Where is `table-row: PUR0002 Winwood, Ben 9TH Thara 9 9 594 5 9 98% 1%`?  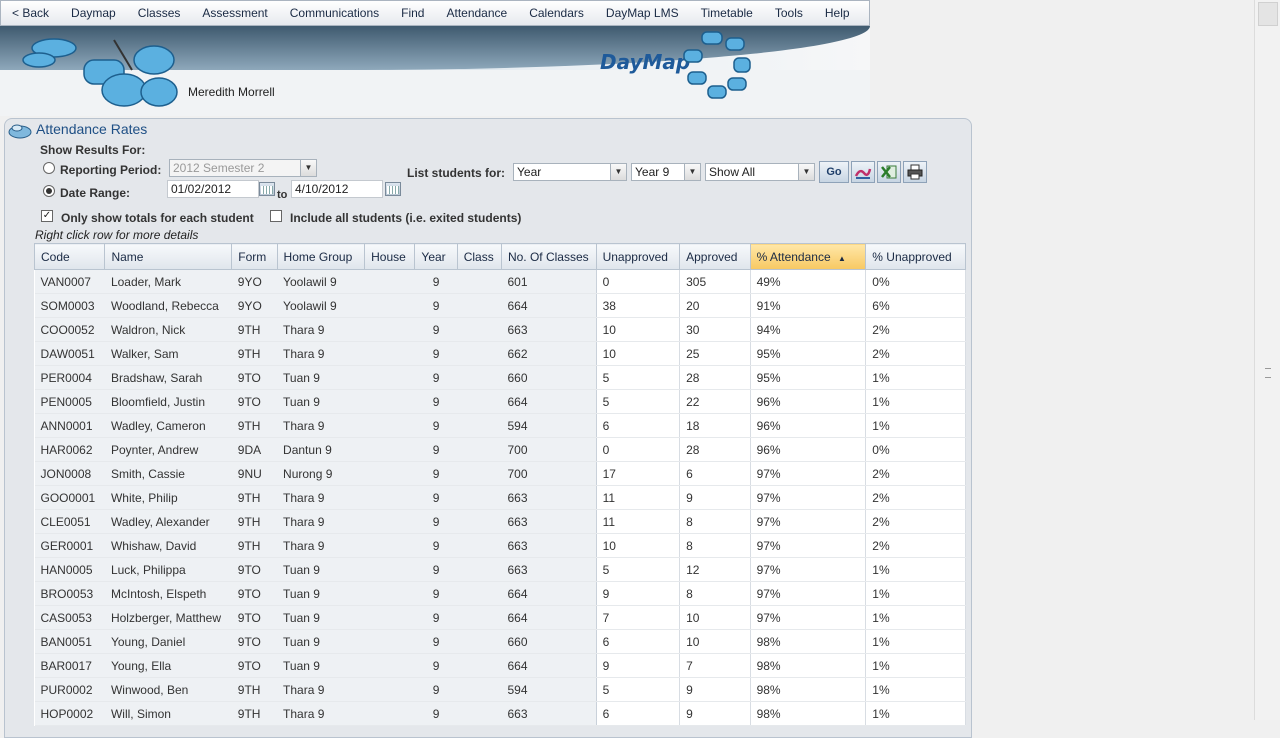
table-row: PUR0002 Winwood, Ben 9TH Thara 9 9 594 5 9 98% 1% is located at coordinates (500, 689).